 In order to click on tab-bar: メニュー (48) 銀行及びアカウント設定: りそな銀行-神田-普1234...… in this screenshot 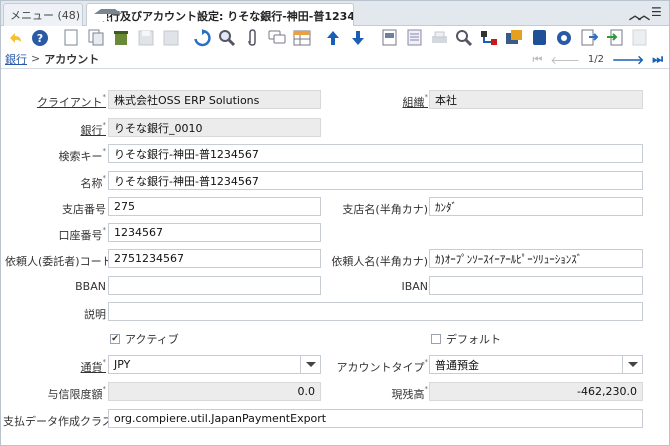, I will do `click(335, 14)`.